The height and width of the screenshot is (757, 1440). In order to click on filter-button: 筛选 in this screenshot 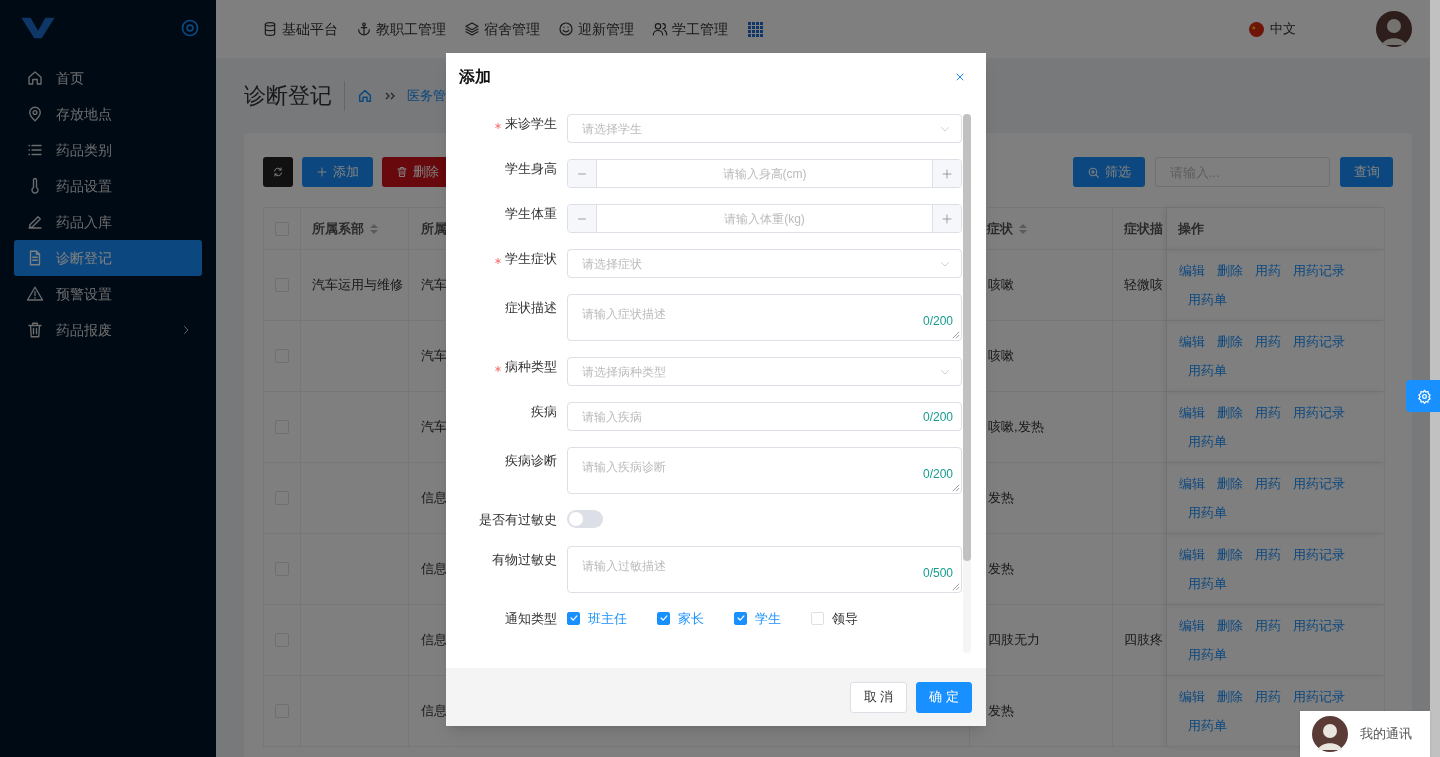, I will do `click(1109, 172)`.